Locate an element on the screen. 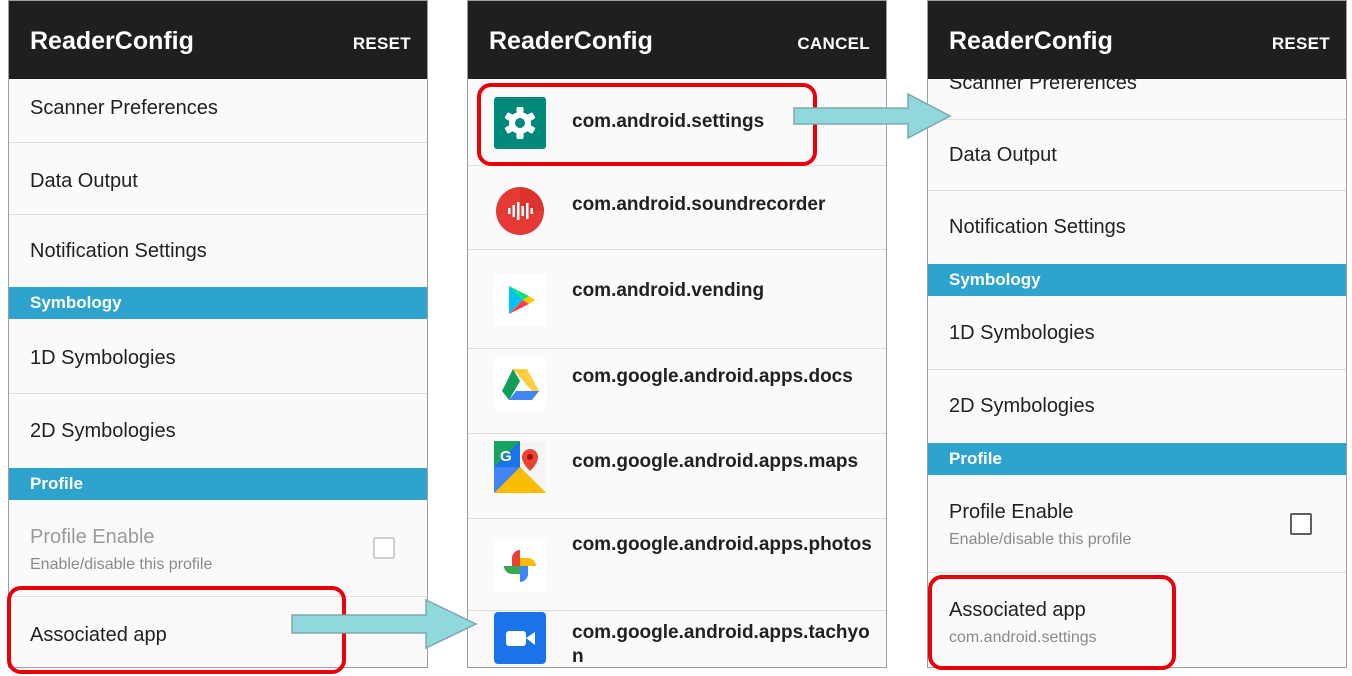  package-name: com.google.android.apps.tachyon is located at coordinates (721, 644).